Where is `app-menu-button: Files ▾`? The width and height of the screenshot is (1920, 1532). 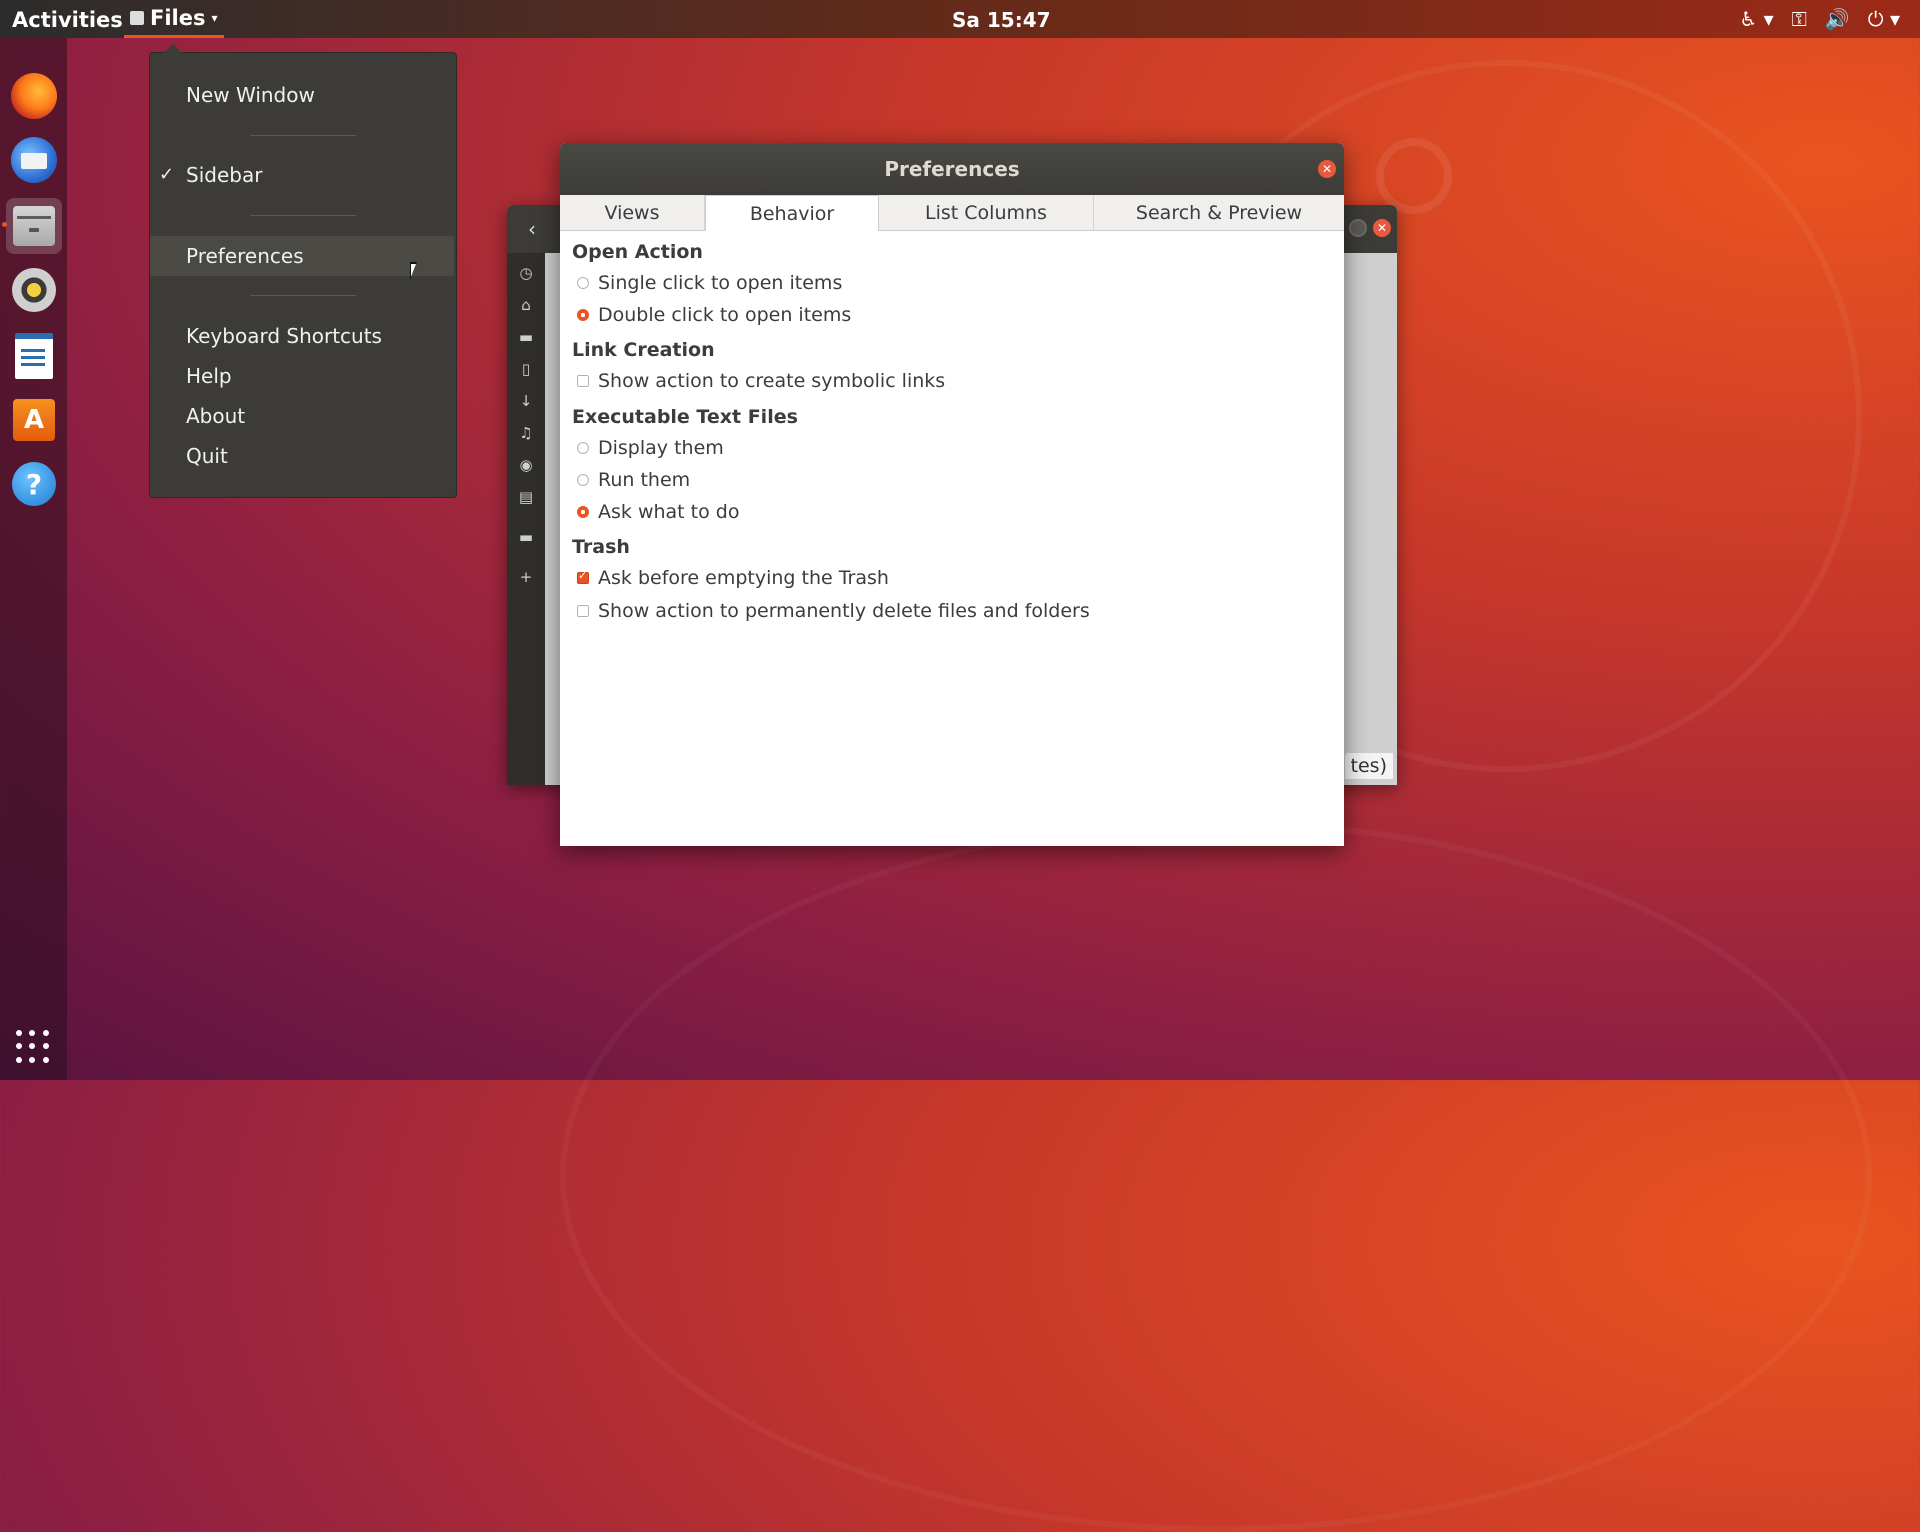
app-menu-button: Files ▾ is located at coordinates (174, 19).